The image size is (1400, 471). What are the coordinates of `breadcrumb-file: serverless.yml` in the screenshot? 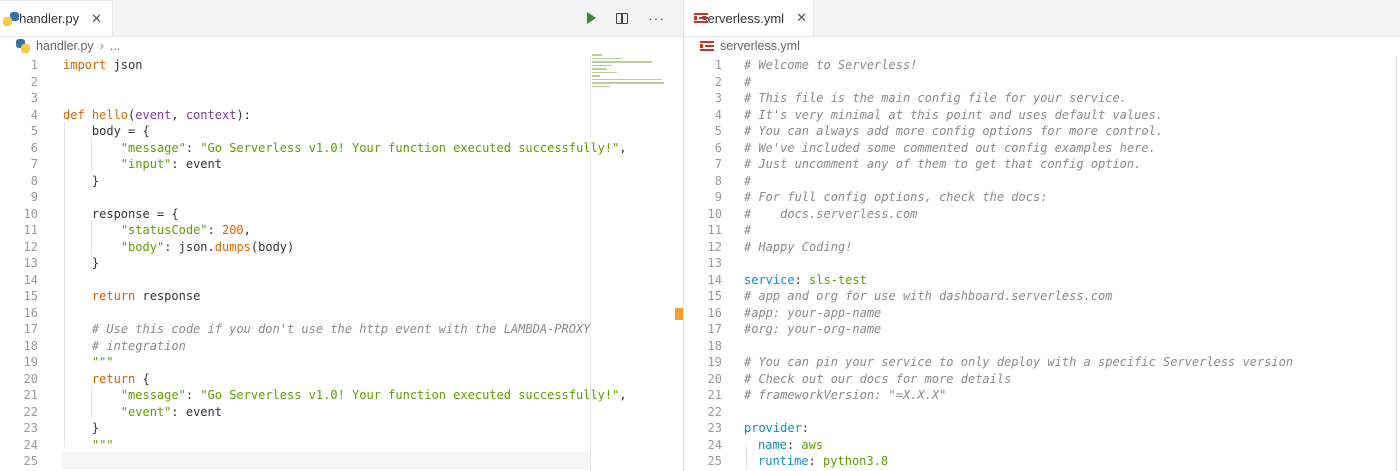 It's located at (760, 46).